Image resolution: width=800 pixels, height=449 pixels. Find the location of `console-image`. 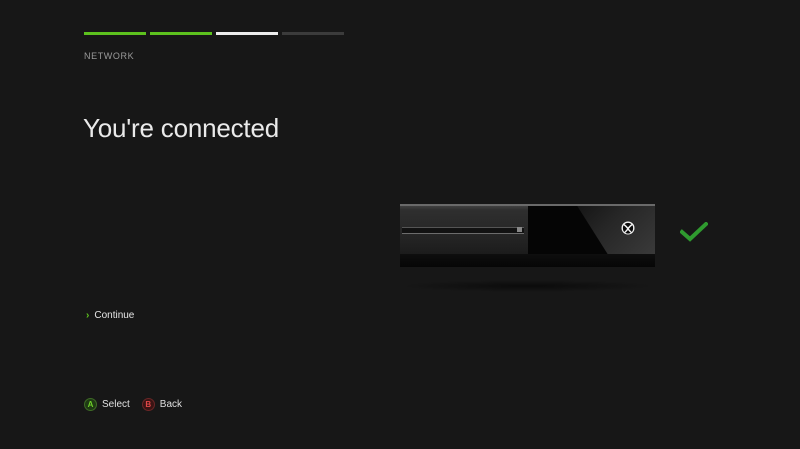

console-image is located at coordinates (528, 249).